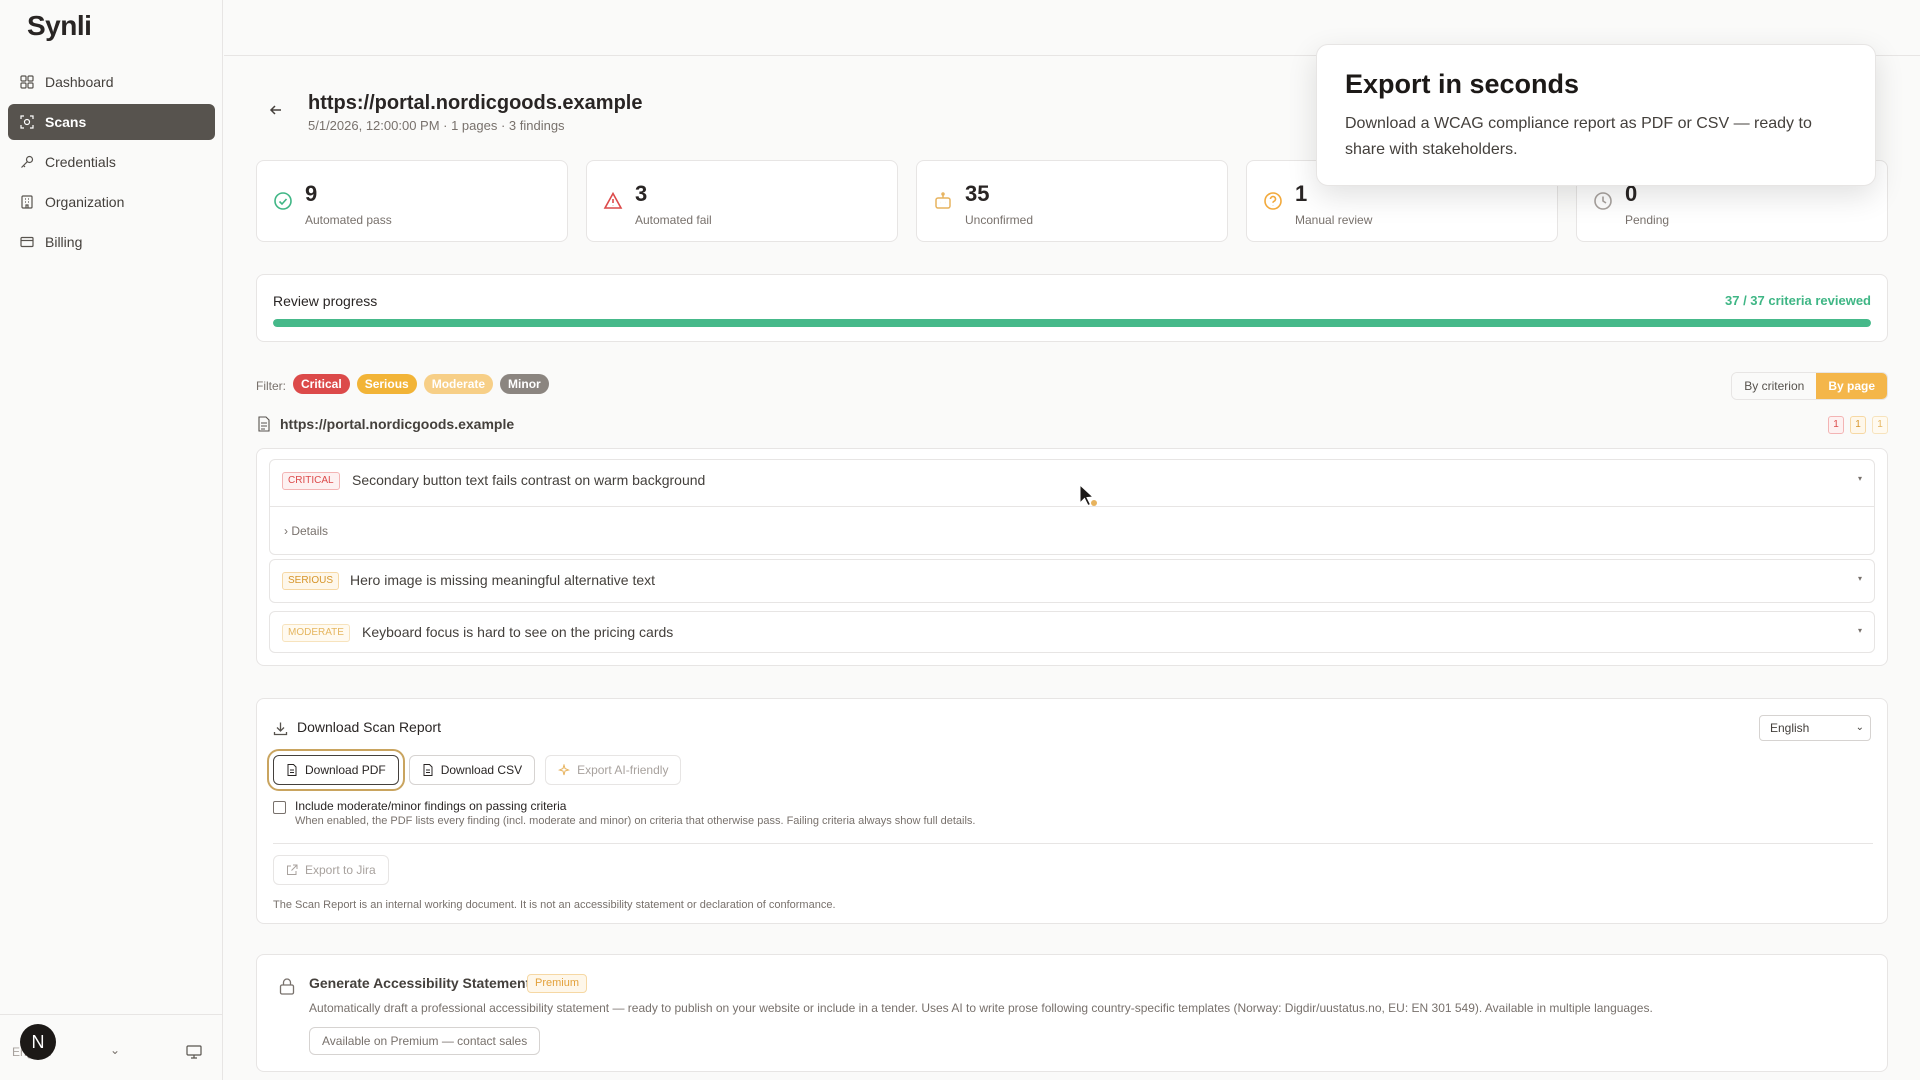  I want to click on scan-icon, so click(27, 122).